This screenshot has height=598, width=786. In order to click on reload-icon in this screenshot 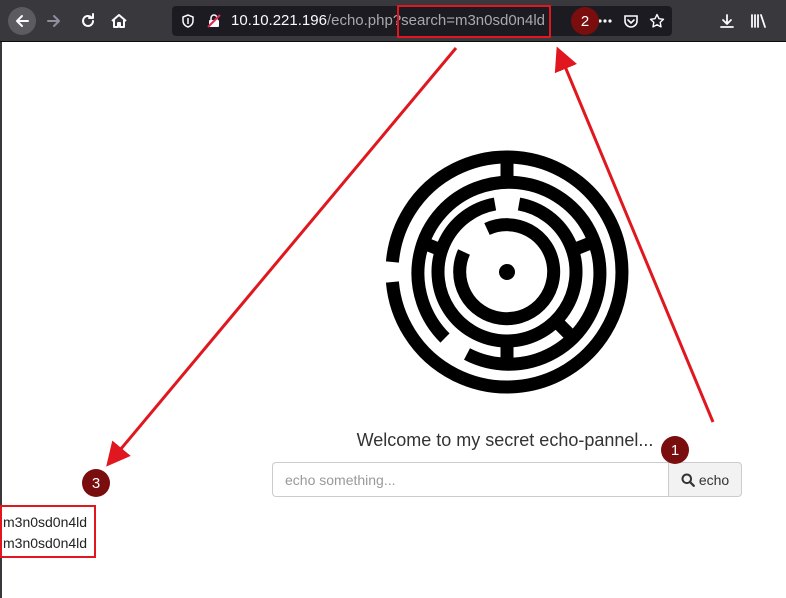, I will do `click(88, 21)`.